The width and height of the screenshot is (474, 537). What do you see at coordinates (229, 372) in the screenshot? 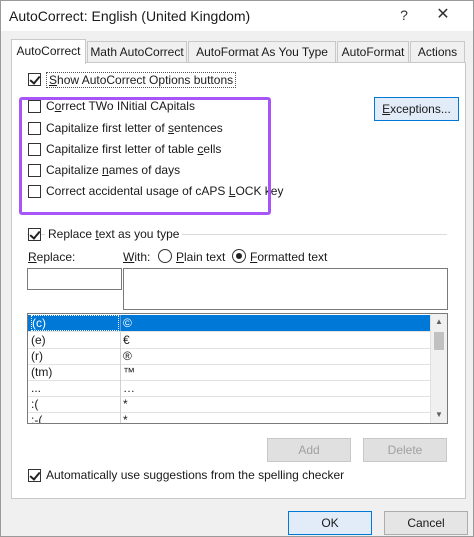
I see `list-item: (tm) ™` at bounding box center [229, 372].